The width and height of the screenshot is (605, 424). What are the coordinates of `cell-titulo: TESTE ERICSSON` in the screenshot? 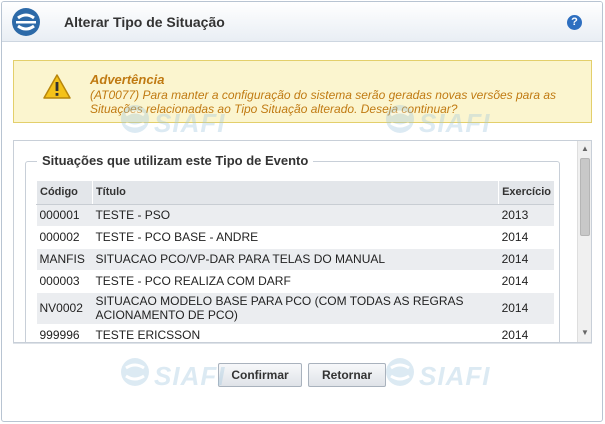 It's located at (295, 333).